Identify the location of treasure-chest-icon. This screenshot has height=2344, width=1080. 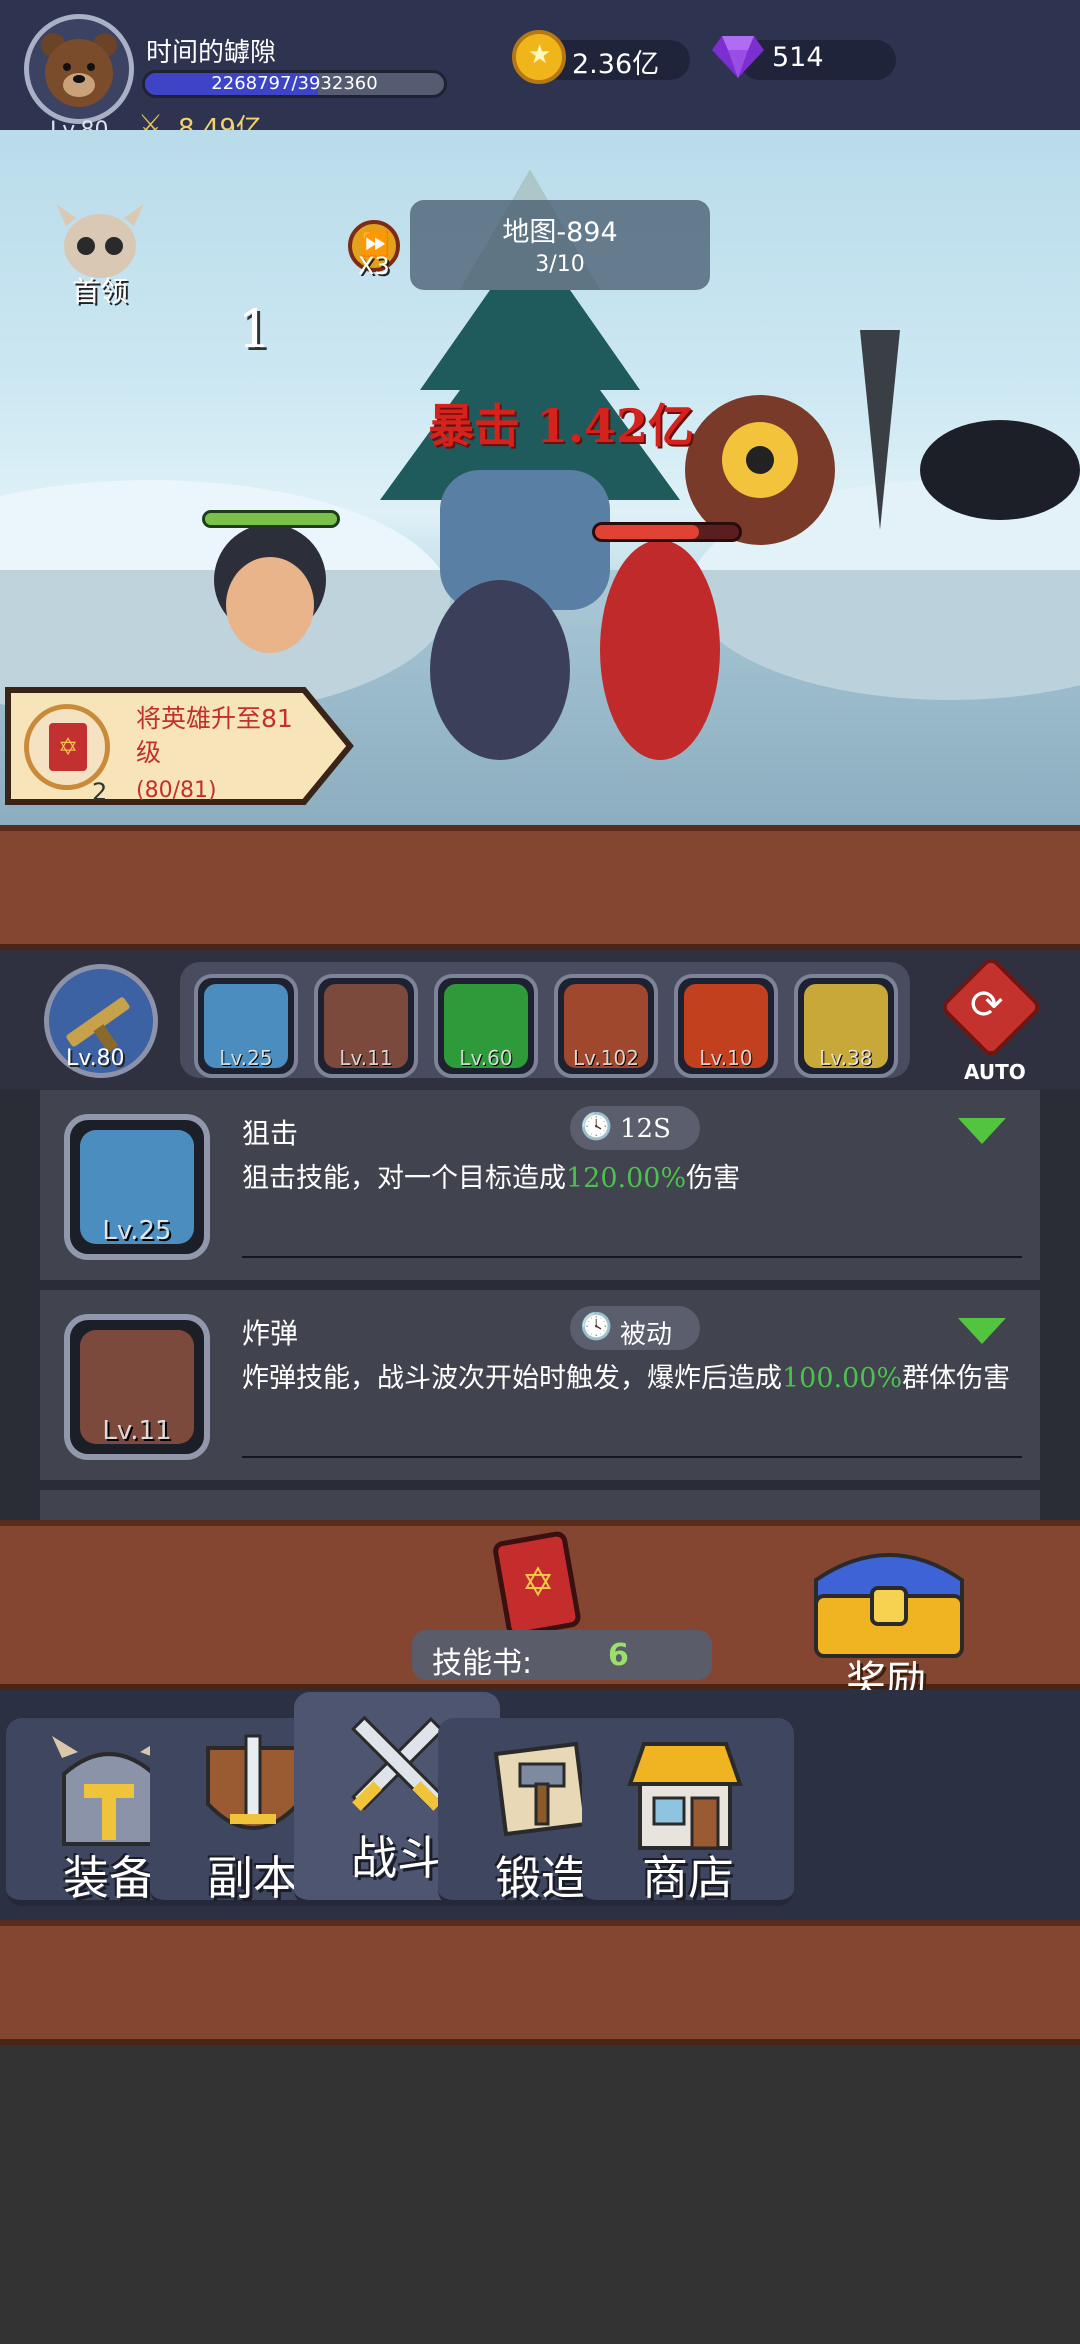
(889, 1600).